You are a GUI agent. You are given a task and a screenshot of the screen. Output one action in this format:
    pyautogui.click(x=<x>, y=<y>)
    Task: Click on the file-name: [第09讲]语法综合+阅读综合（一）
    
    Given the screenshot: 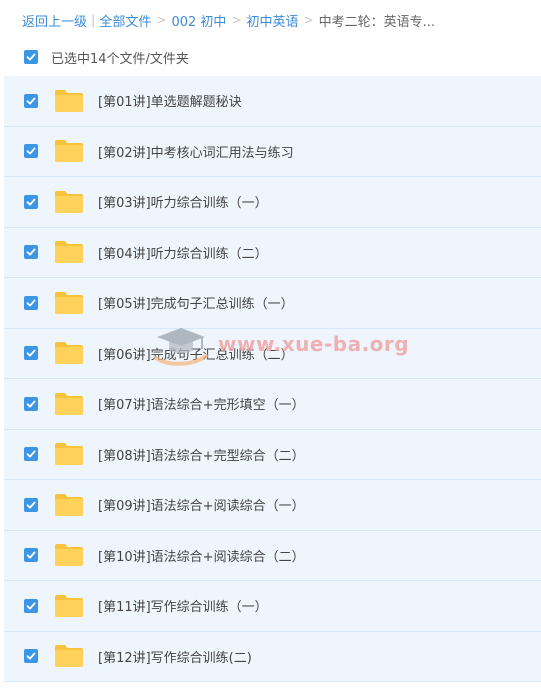 What is the action you would take?
    pyautogui.click(x=201, y=504)
    